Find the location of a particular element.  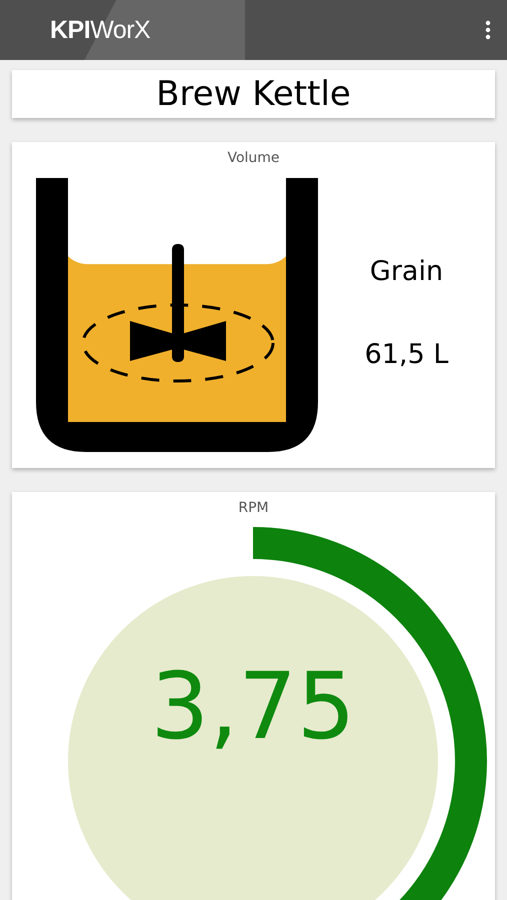

card-title: RPM is located at coordinates (253, 507).